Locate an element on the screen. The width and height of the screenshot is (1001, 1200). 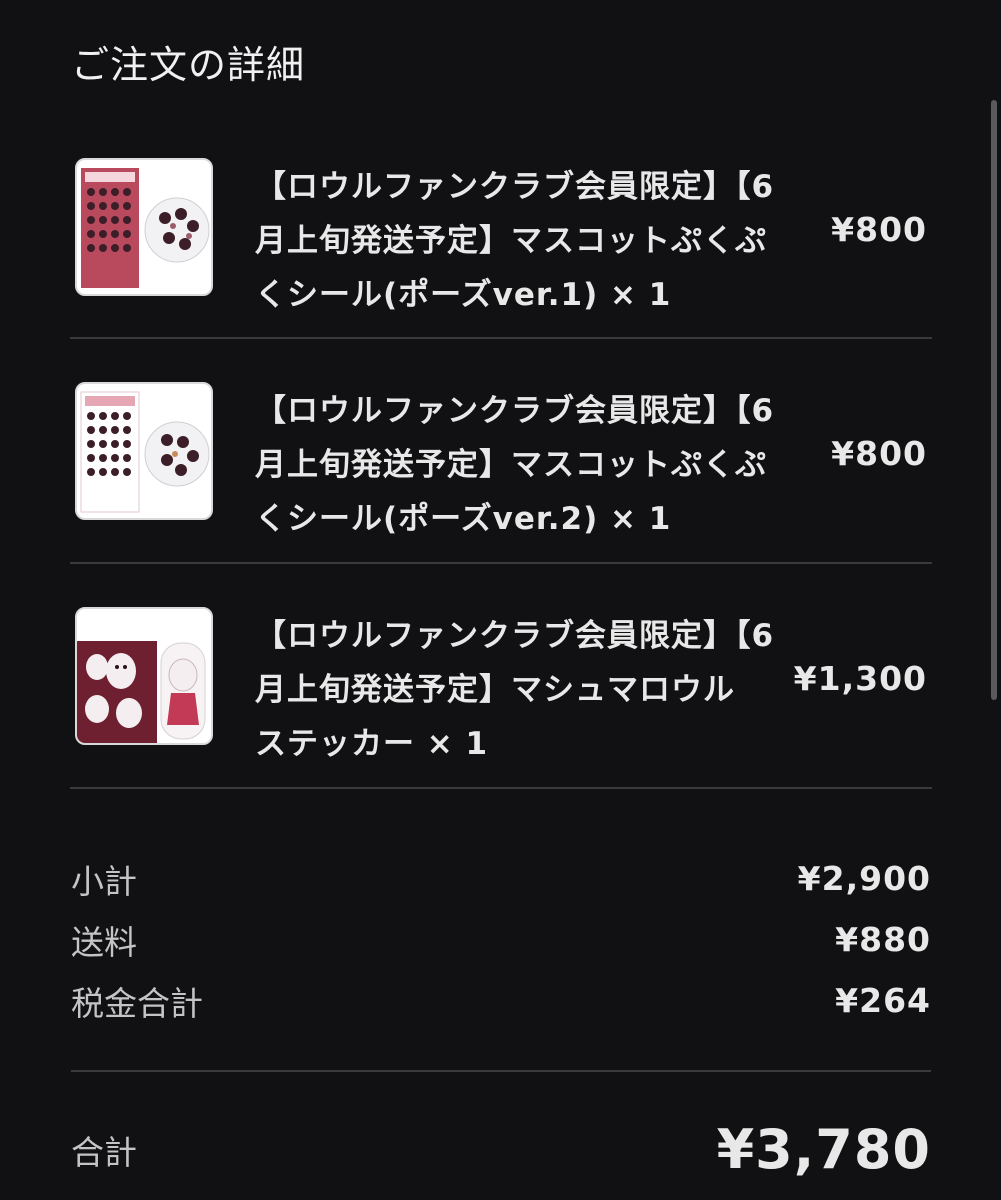
tax-value: ¥264 is located at coordinates (883, 1000).